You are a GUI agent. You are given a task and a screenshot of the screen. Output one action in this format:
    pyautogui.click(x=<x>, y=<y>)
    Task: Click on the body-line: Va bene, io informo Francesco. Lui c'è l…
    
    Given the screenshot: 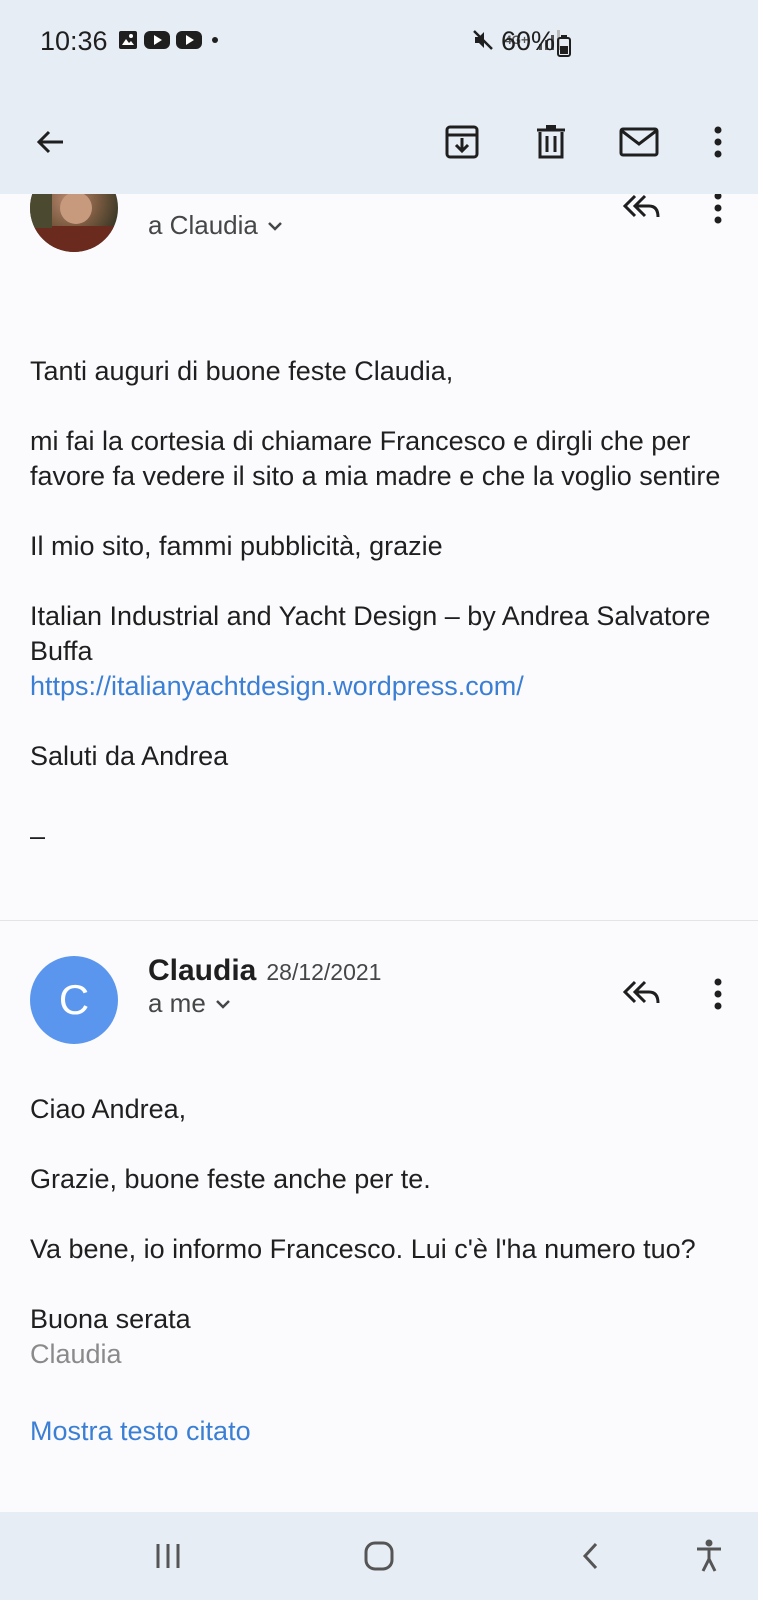 What is the action you would take?
    pyautogui.click(x=363, y=1249)
    